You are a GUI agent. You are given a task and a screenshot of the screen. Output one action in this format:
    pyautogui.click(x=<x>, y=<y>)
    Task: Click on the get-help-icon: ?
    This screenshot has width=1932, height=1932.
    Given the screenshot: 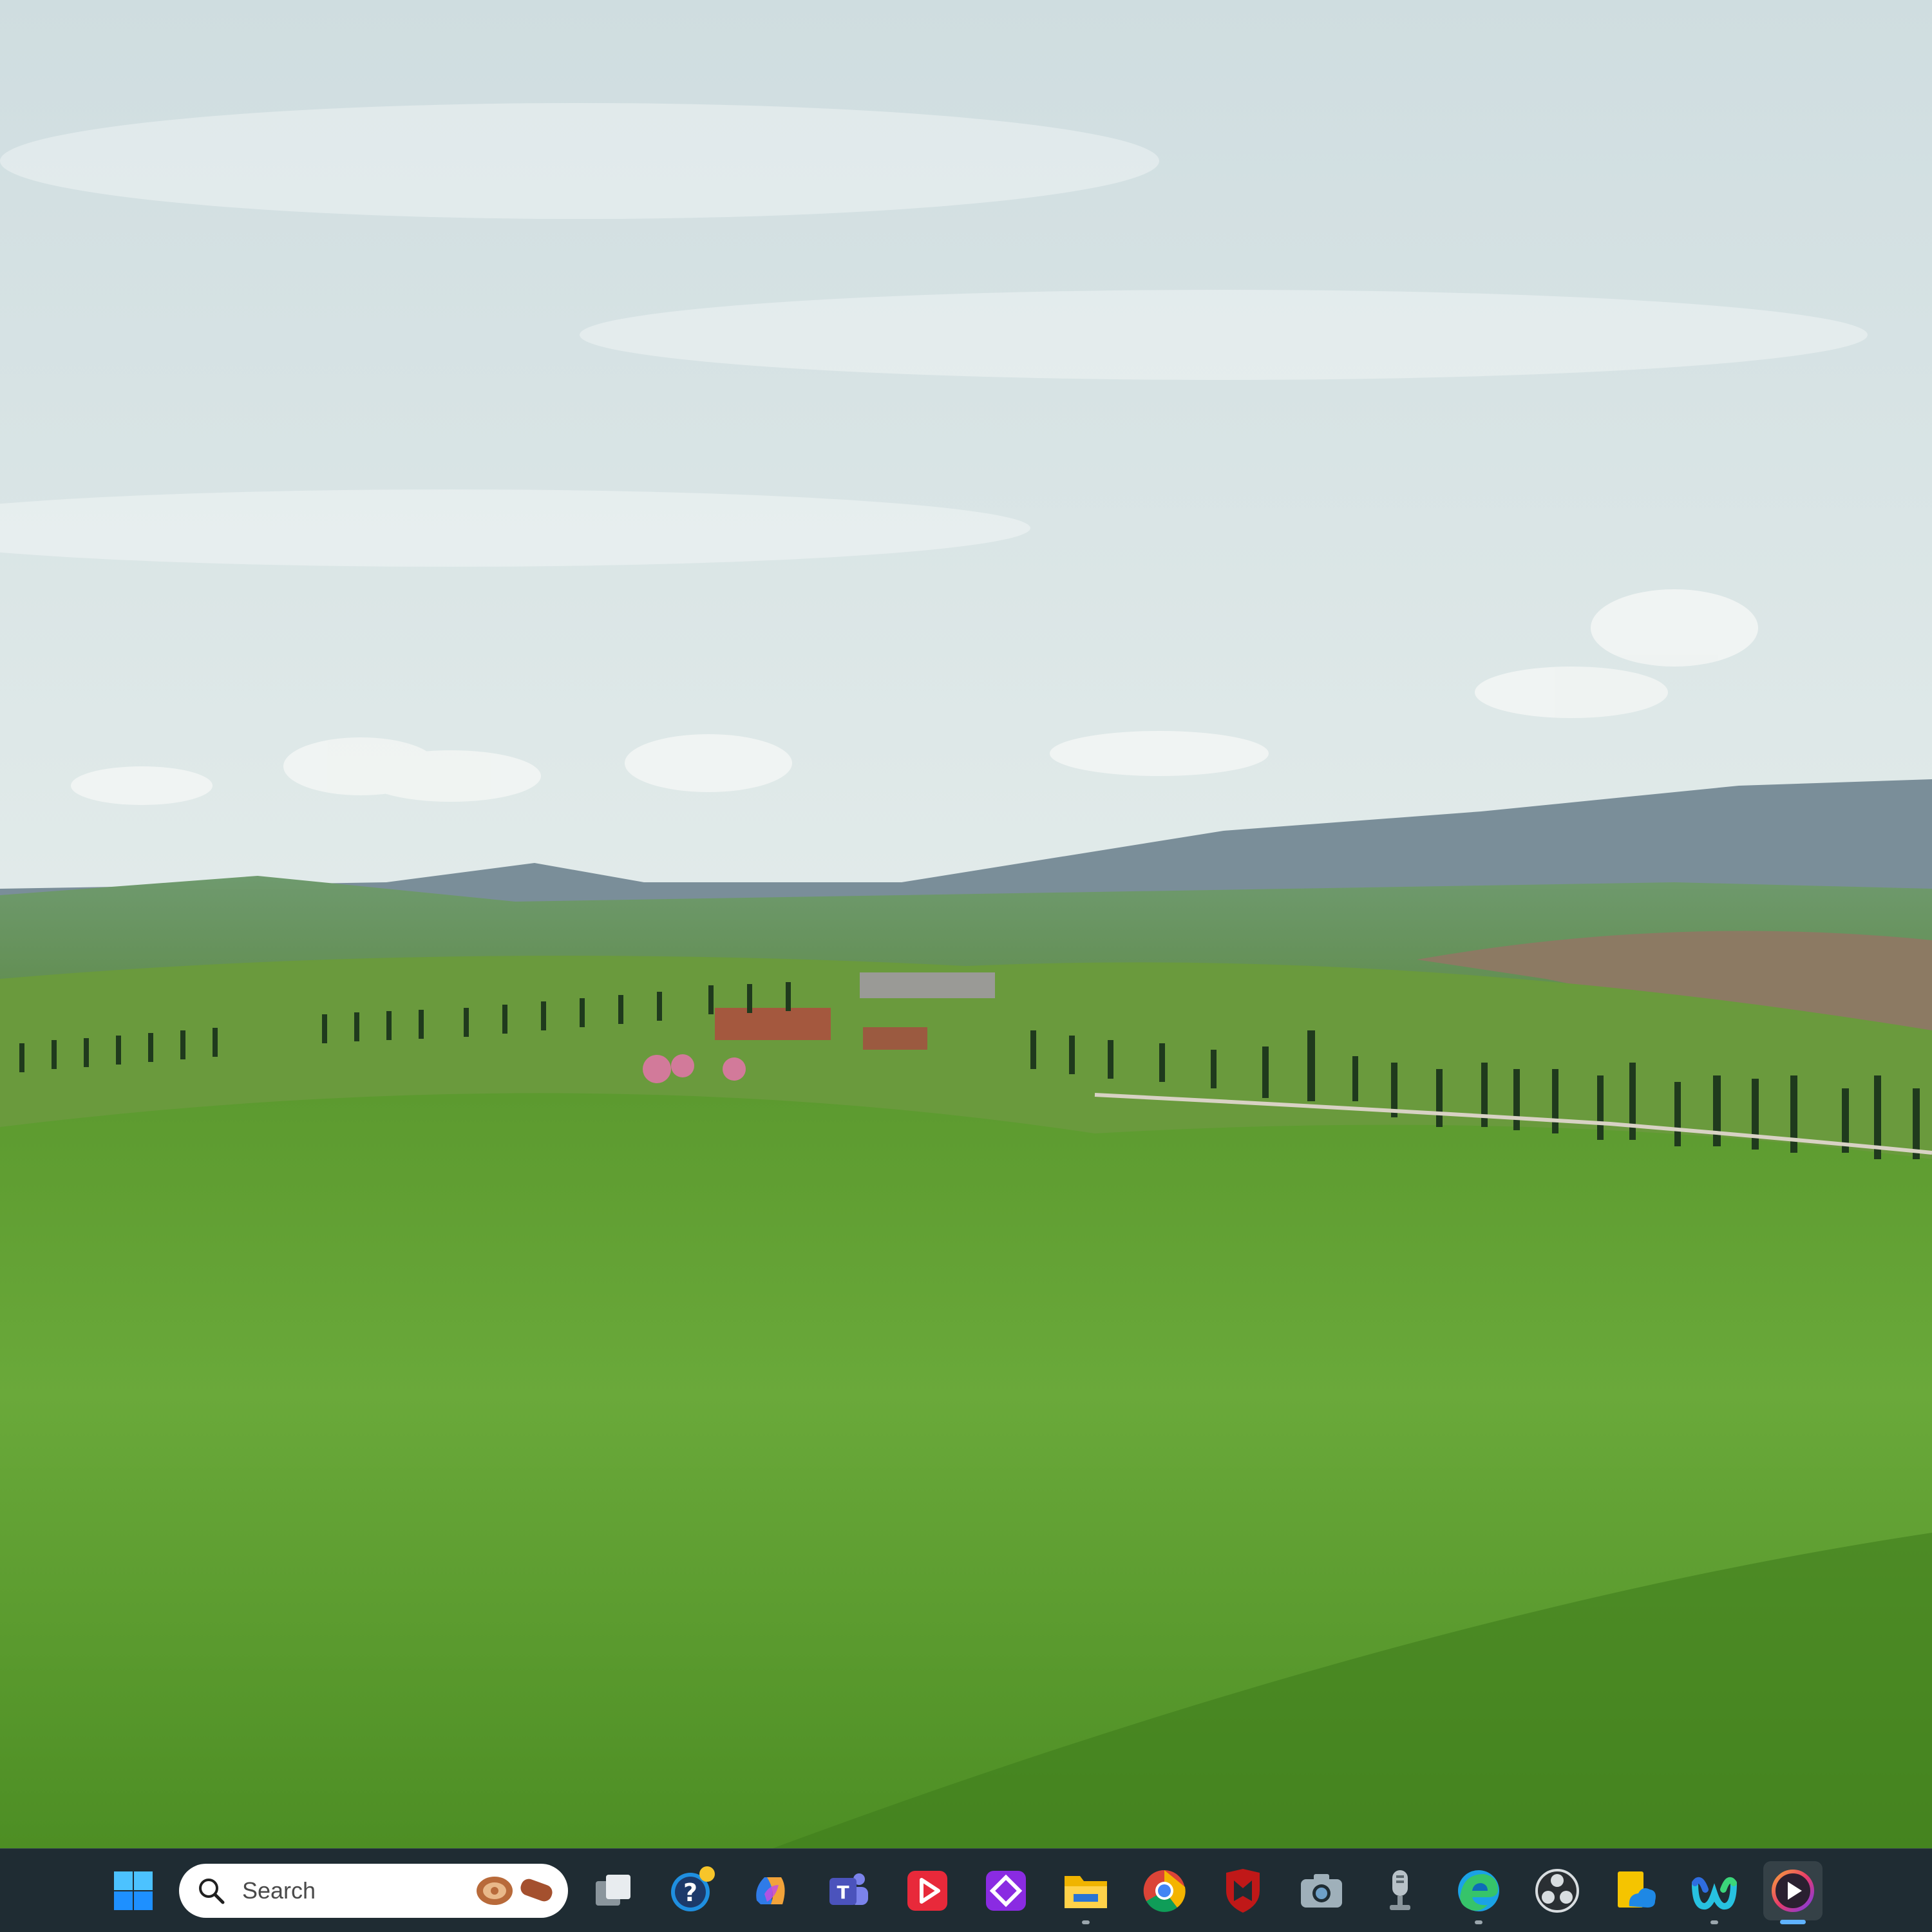 What is the action you would take?
    pyautogui.click(x=693, y=1888)
    